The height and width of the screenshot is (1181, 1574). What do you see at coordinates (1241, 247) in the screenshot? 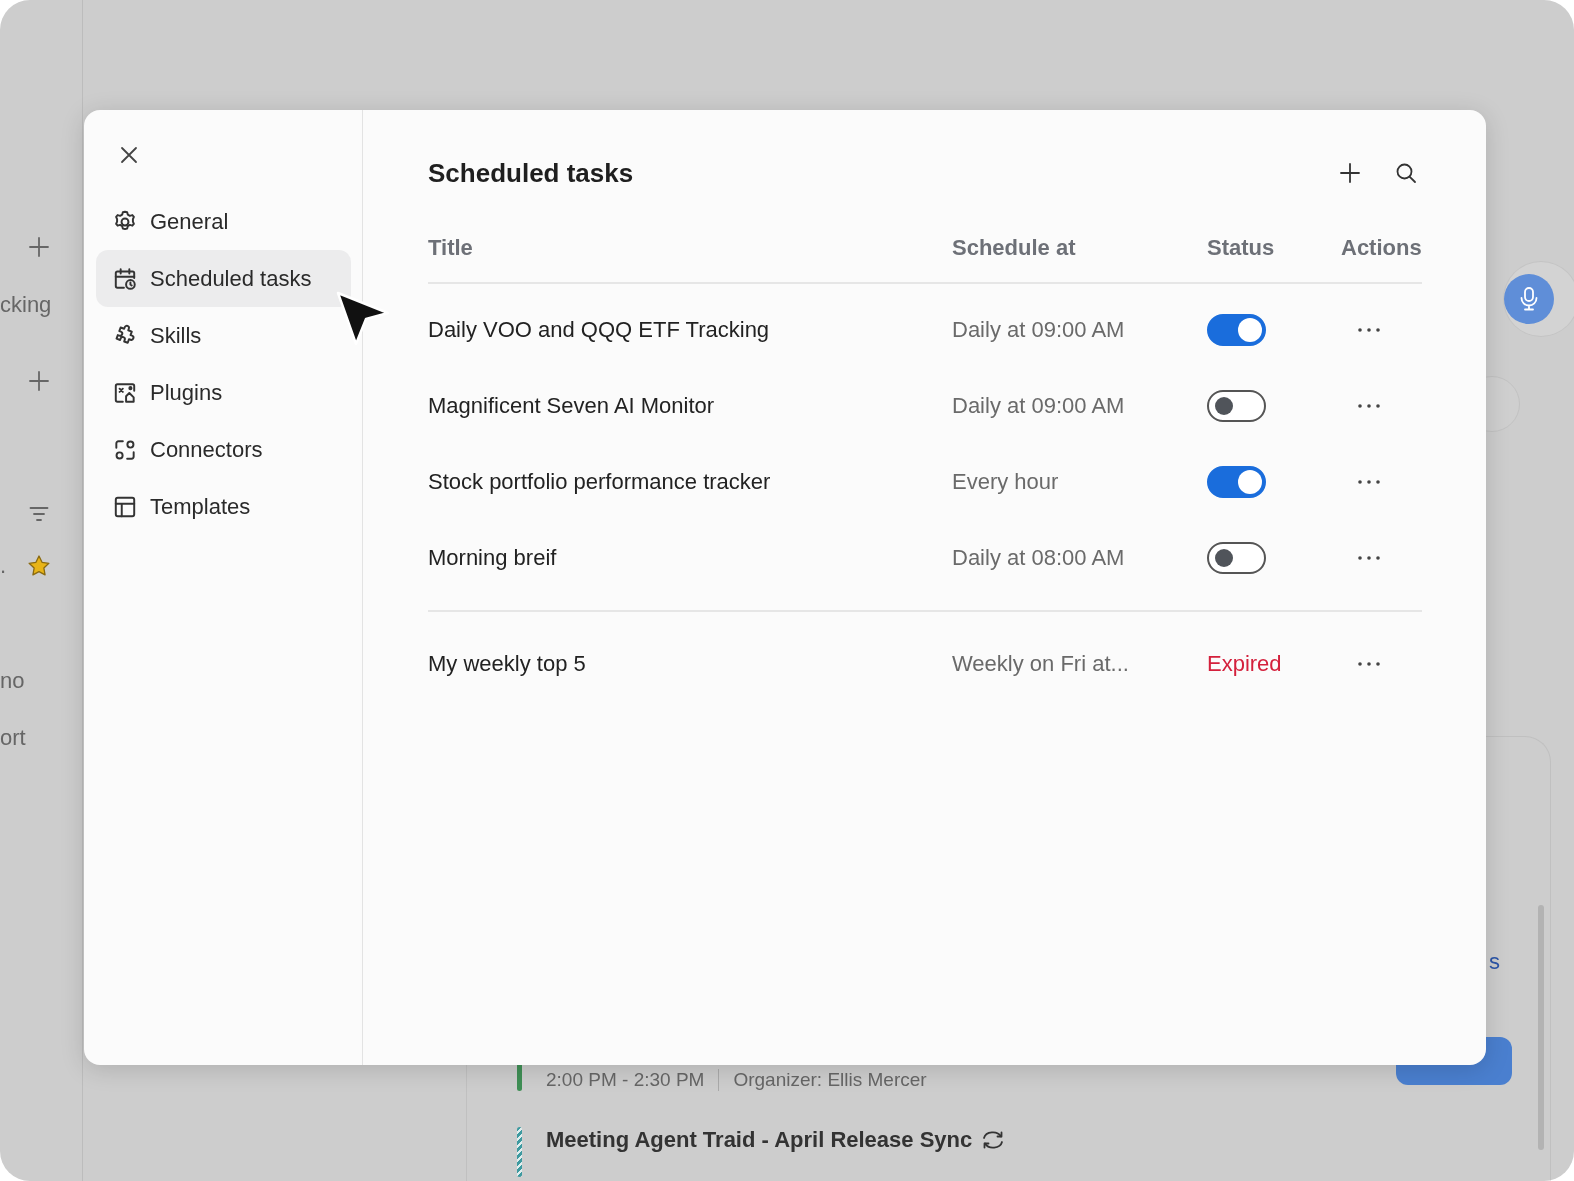
I see `column-header: Status` at bounding box center [1241, 247].